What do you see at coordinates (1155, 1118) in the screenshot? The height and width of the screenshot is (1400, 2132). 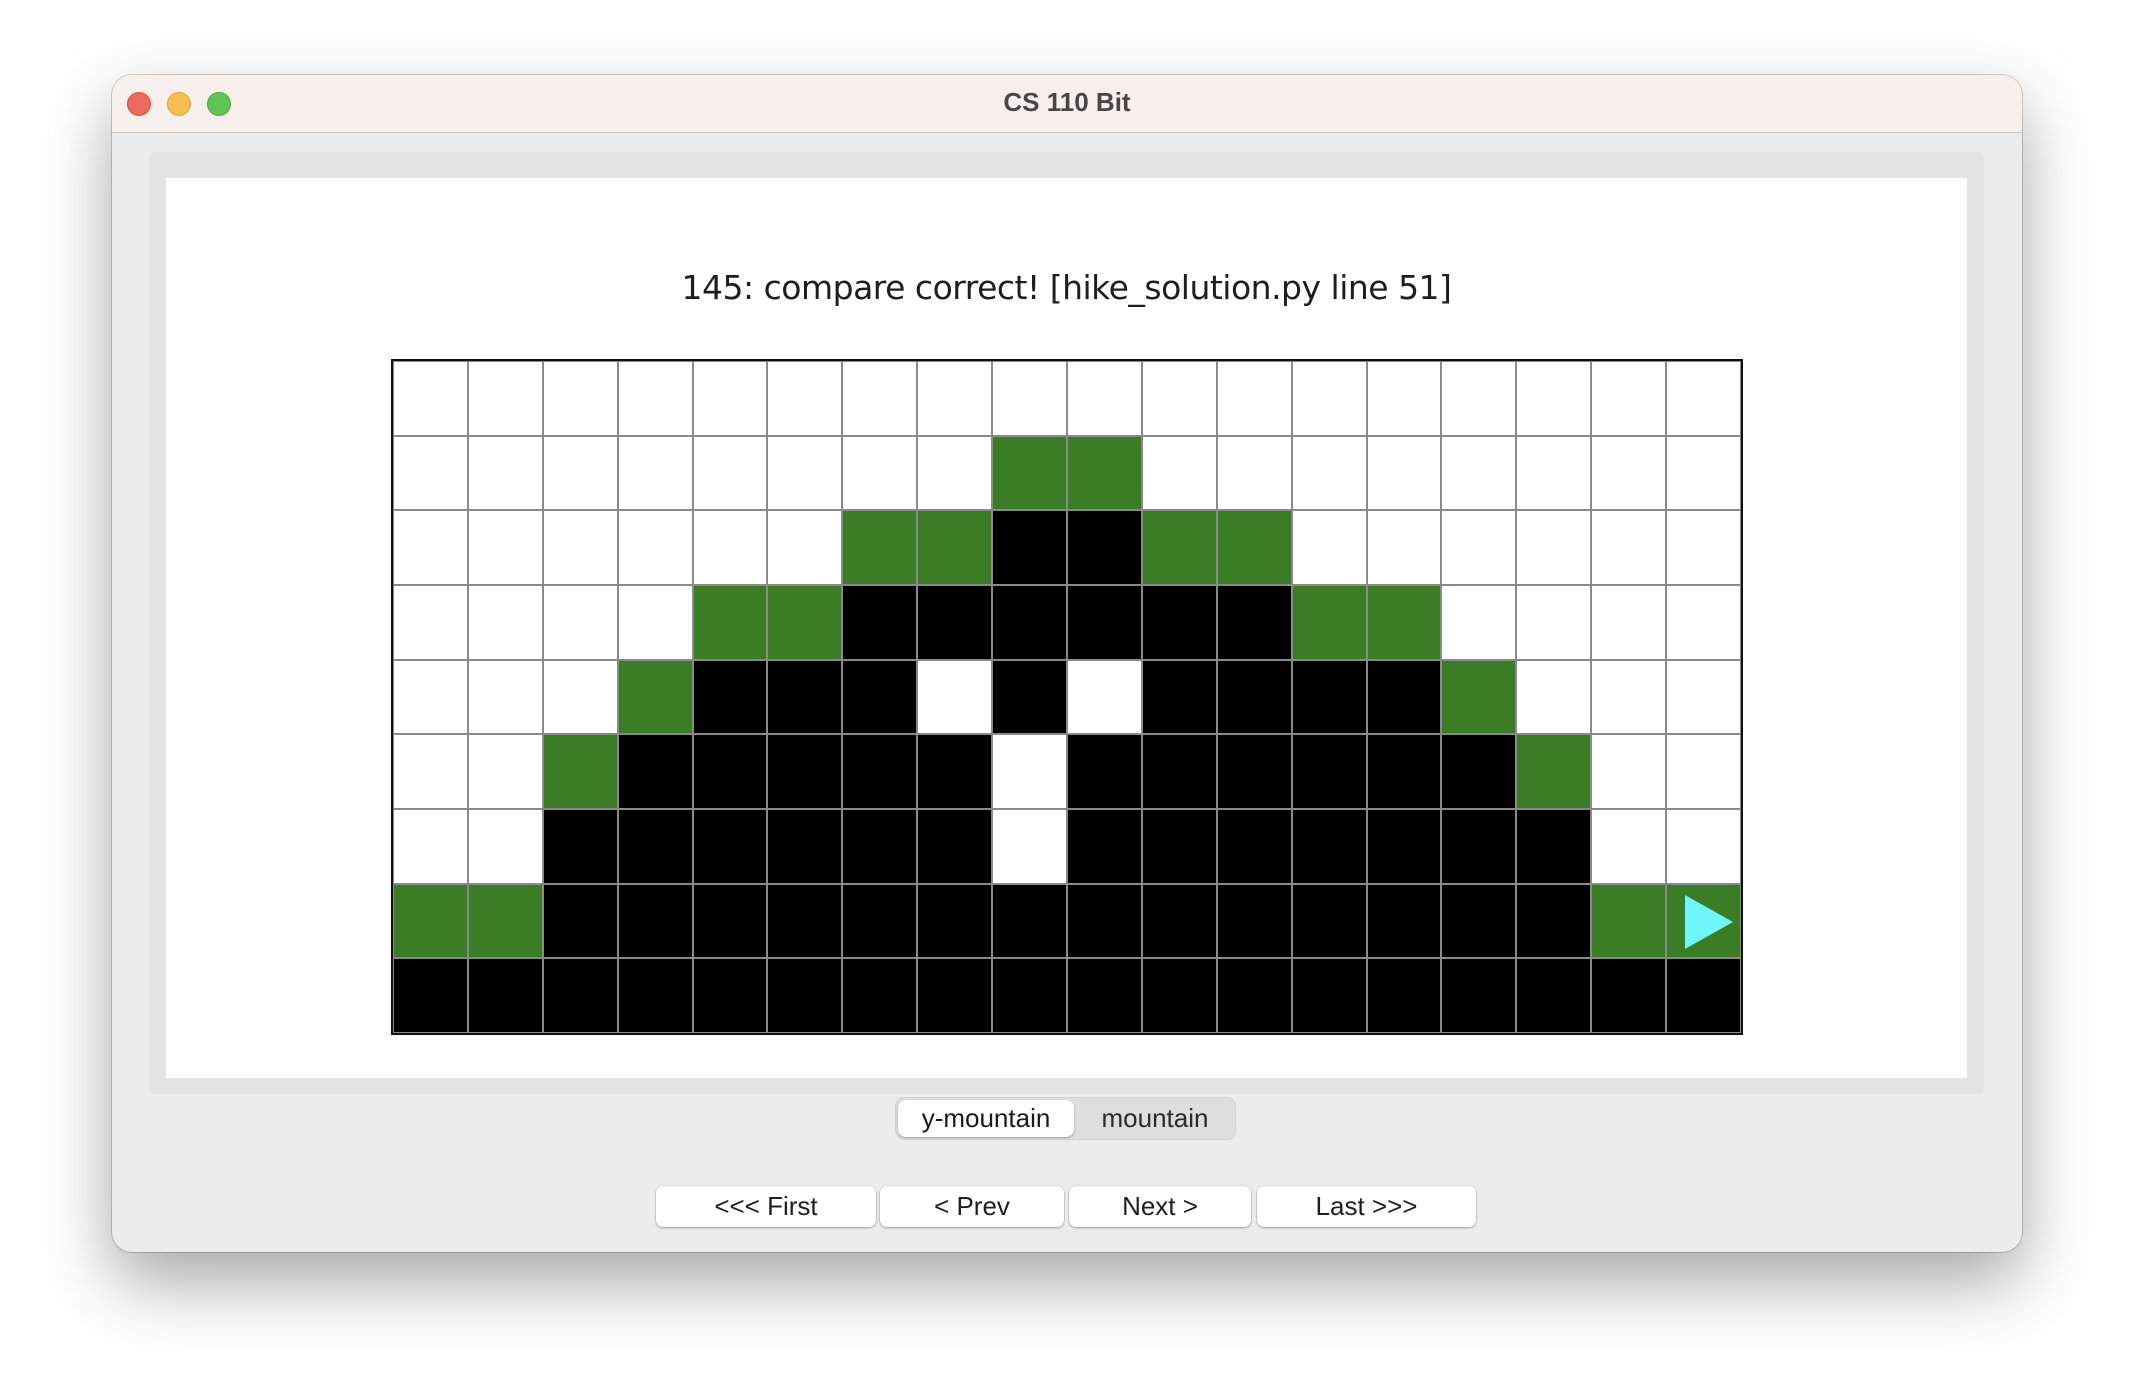 I see `tab-mountain: mountain` at bounding box center [1155, 1118].